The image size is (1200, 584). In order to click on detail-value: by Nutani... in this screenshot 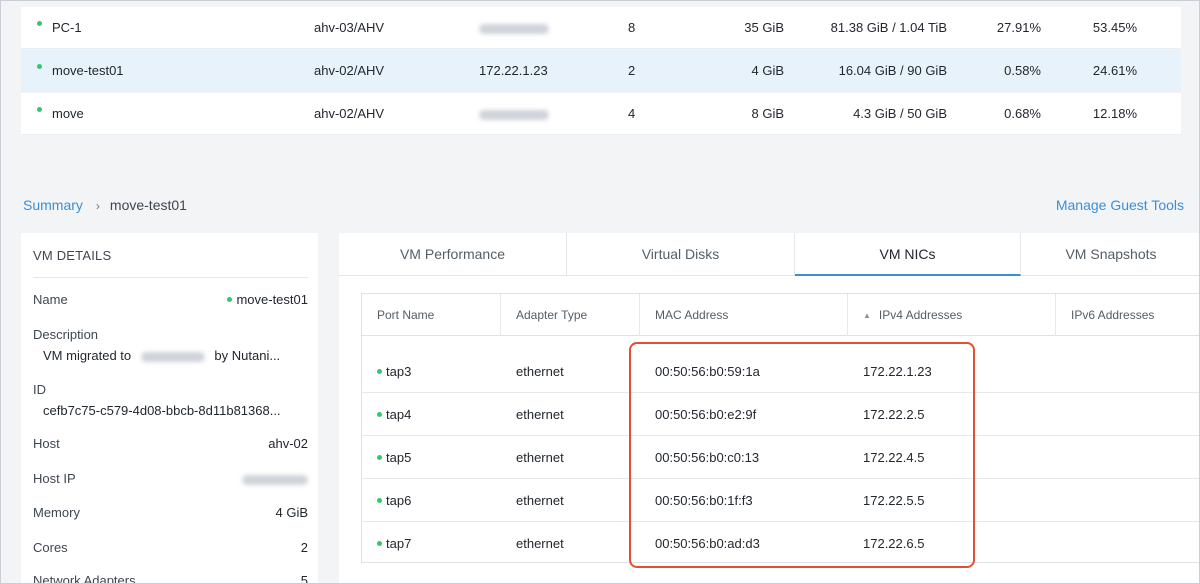, I will do `click(247, 355)`.